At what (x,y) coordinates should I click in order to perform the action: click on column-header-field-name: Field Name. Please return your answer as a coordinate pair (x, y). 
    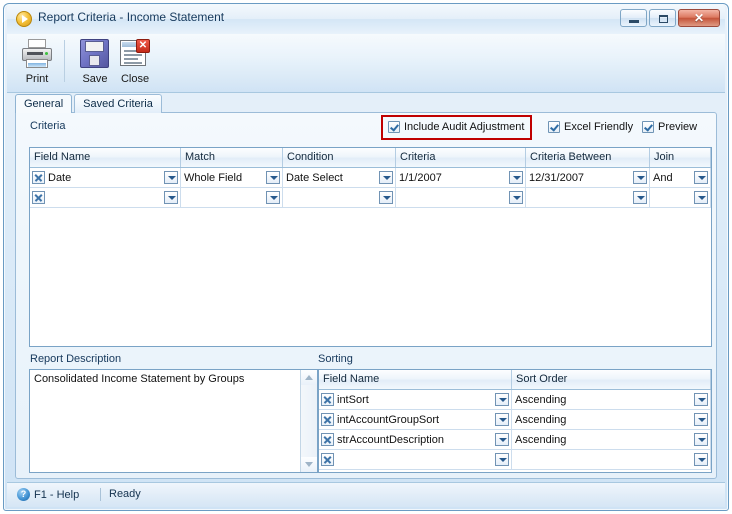
    Looking at the image, I should click on (105, 157).